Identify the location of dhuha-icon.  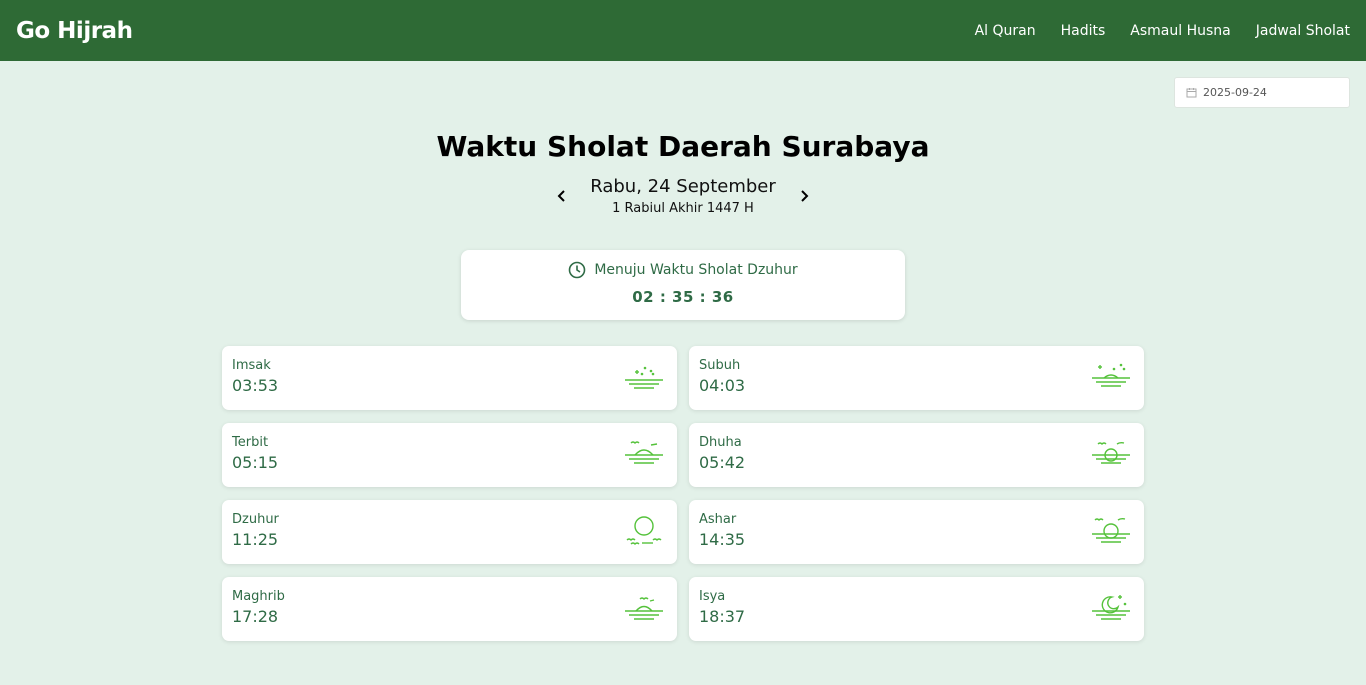
(1111, 452).